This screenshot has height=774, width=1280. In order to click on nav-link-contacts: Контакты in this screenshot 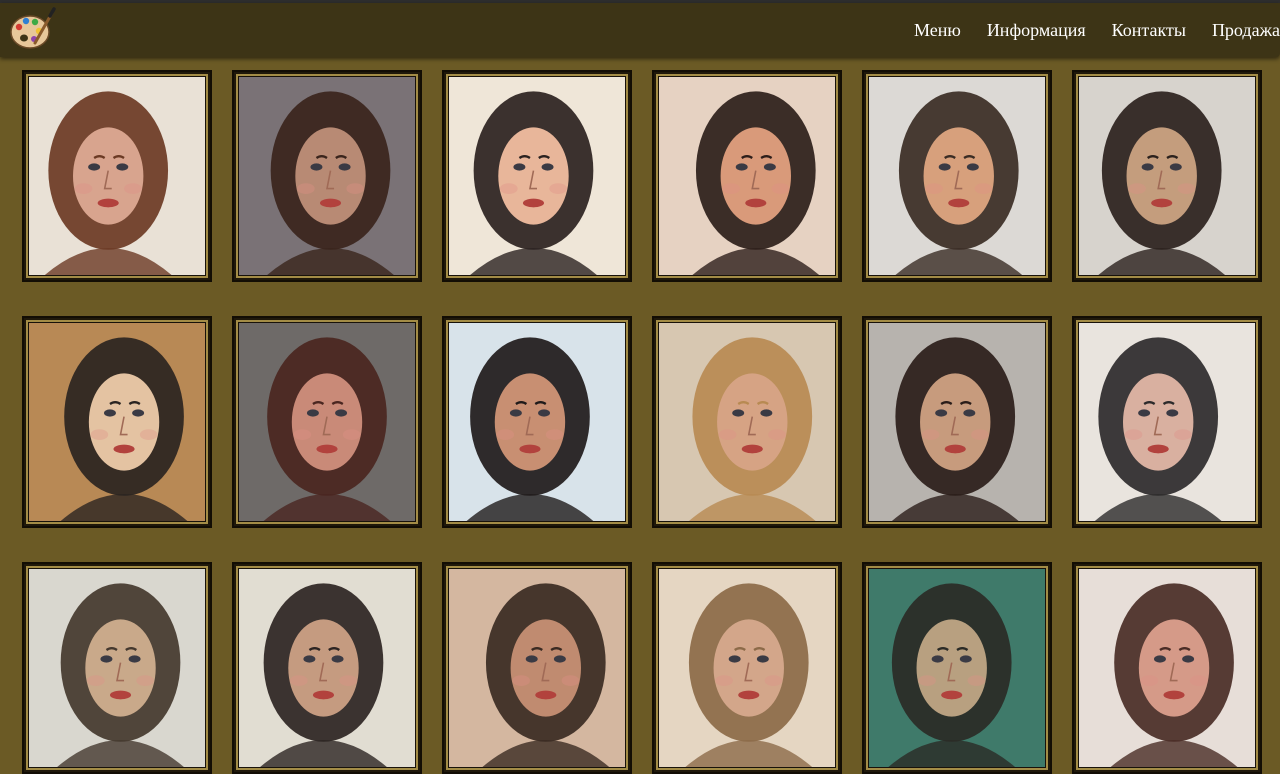, I will do `click(1149, 30)`.